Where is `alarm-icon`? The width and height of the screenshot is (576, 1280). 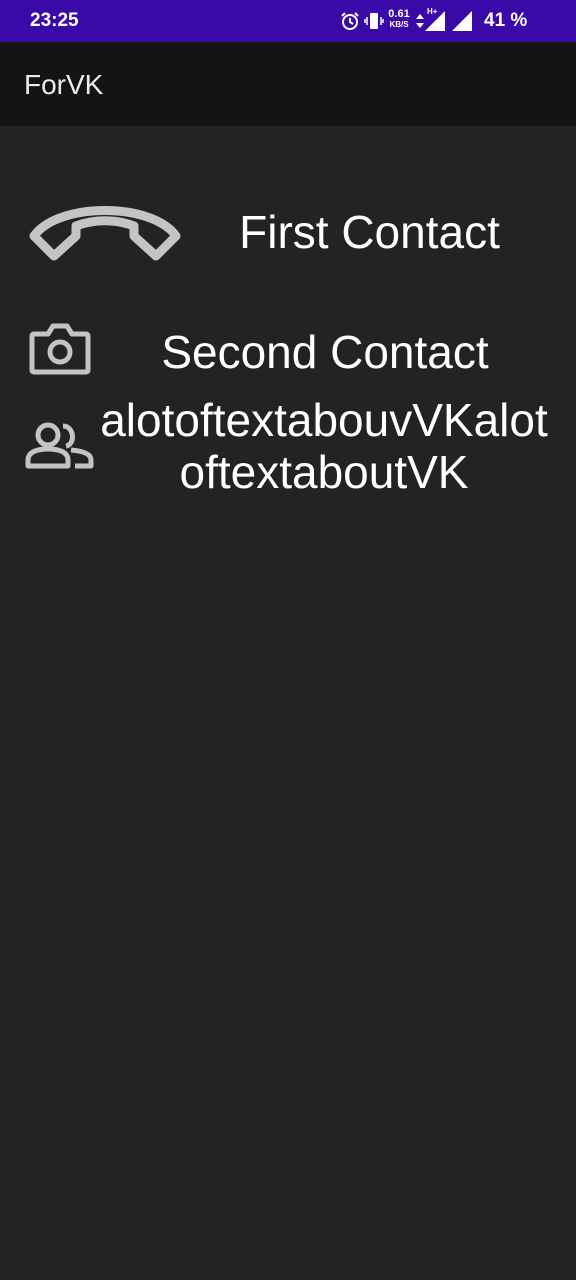 alarm-icon is located at coordinates (350, 21).